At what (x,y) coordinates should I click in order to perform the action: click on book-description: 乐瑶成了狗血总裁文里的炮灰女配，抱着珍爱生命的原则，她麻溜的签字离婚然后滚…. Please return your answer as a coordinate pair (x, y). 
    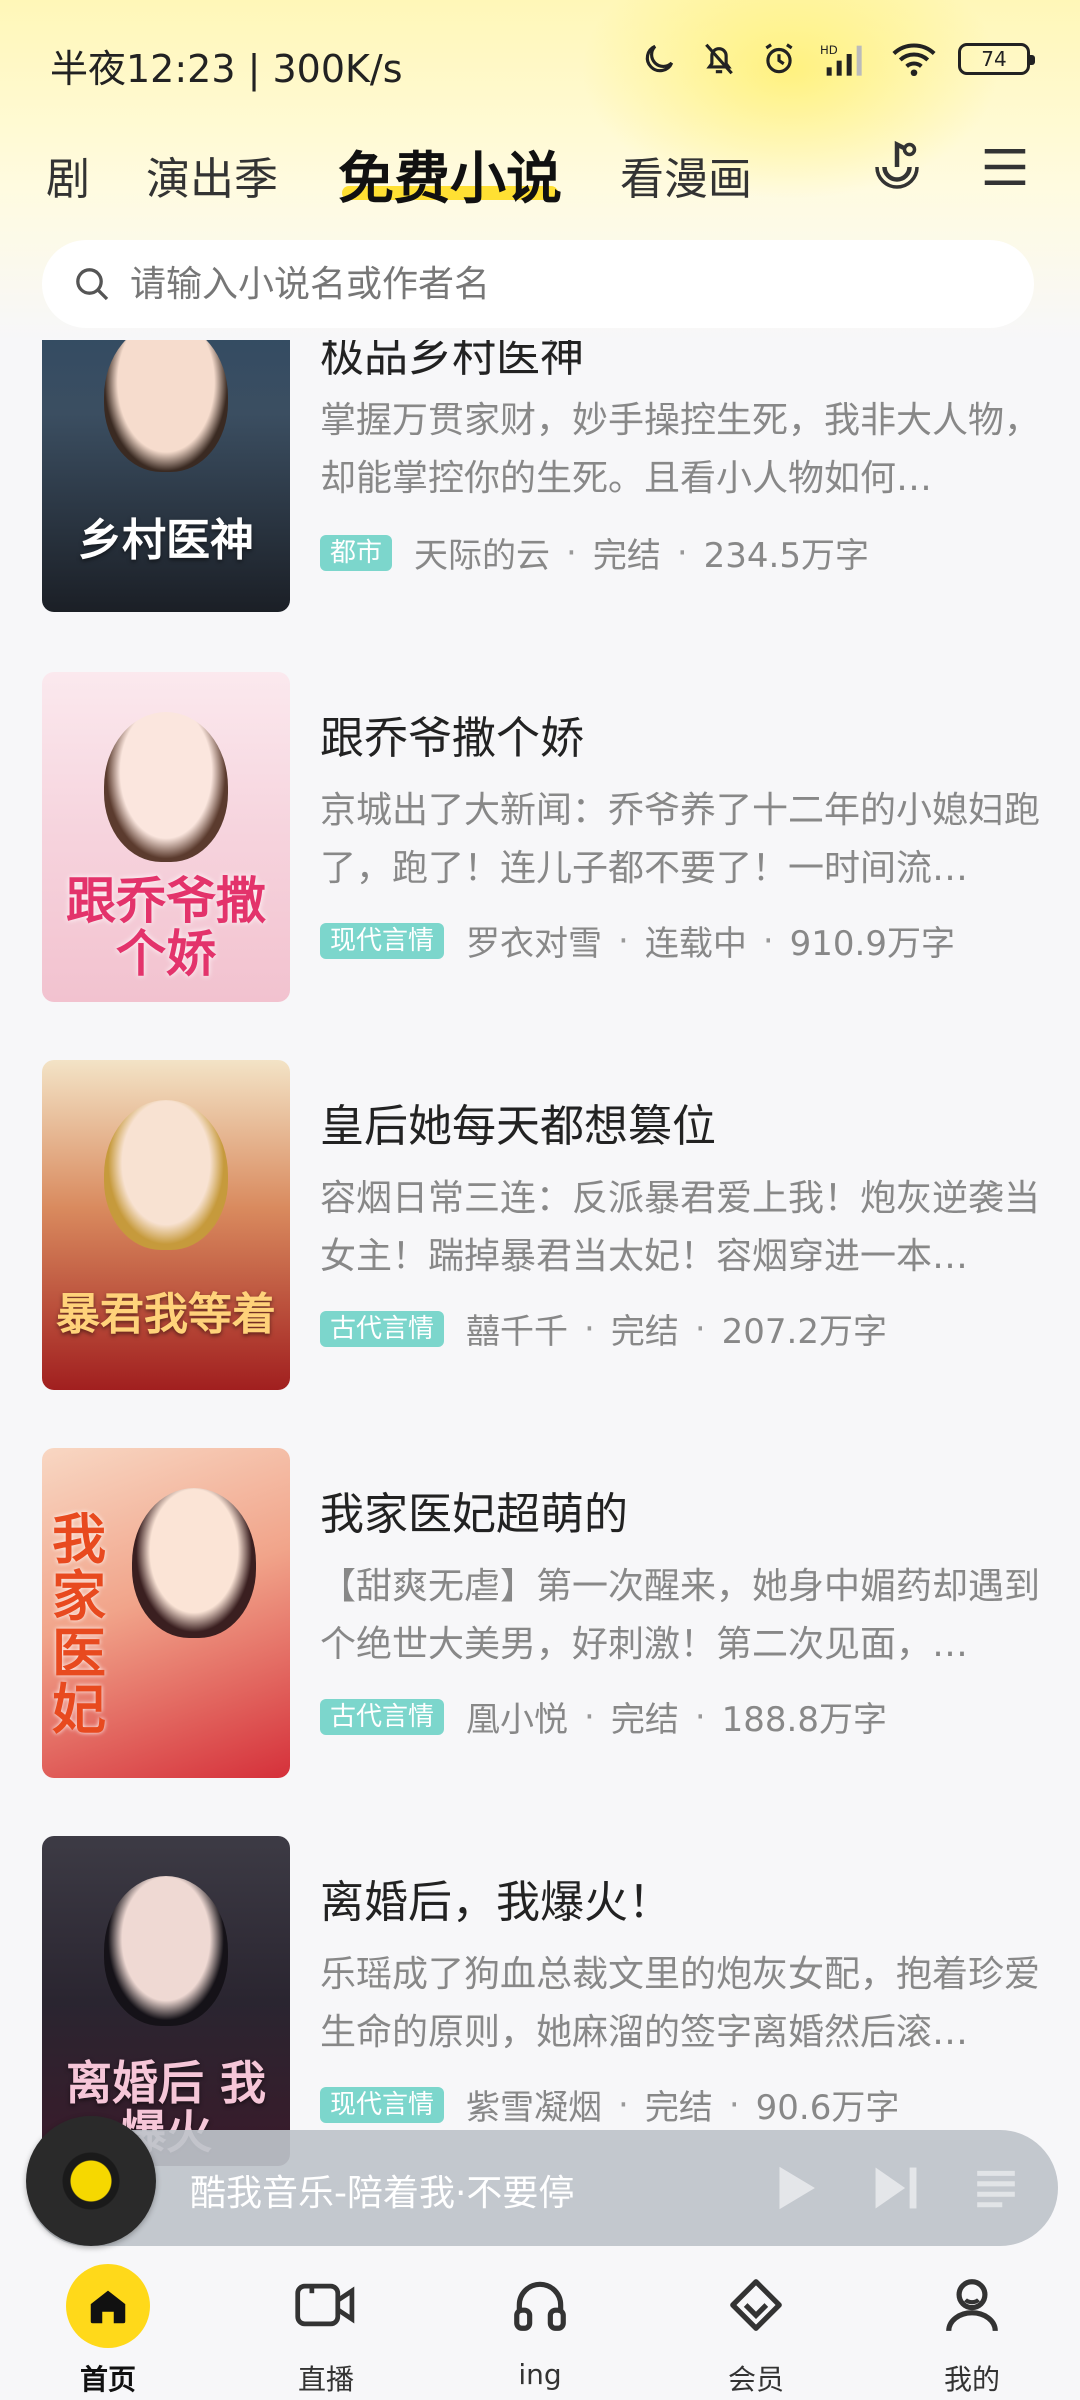
    Looking at the image, I should click on (680, 2003).